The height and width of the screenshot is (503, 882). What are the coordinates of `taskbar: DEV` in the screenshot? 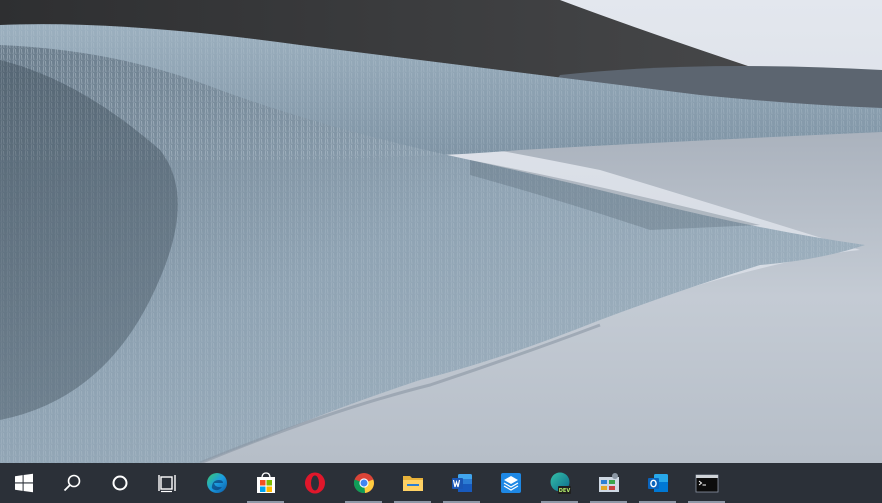 It's located at (441, 483).